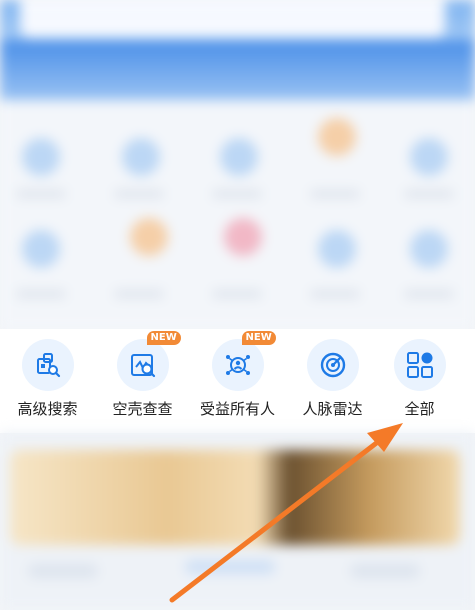 The height and width of the screenshot is (610, 475). I want to click on tool-beneficial-owner: NEW 受益所有人, so click(237, 381).